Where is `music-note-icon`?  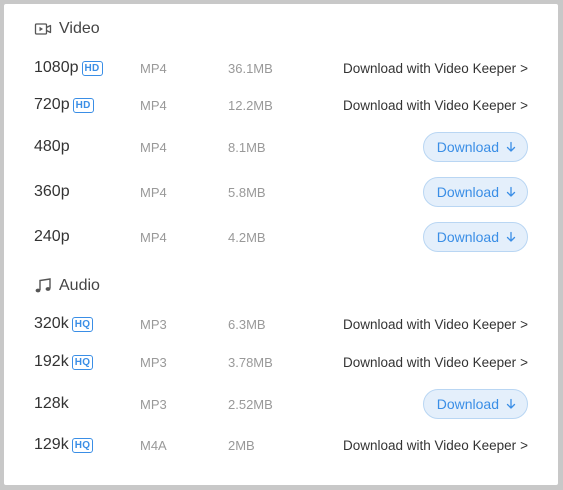 music-note-icon is located at coordinates (43, 286).